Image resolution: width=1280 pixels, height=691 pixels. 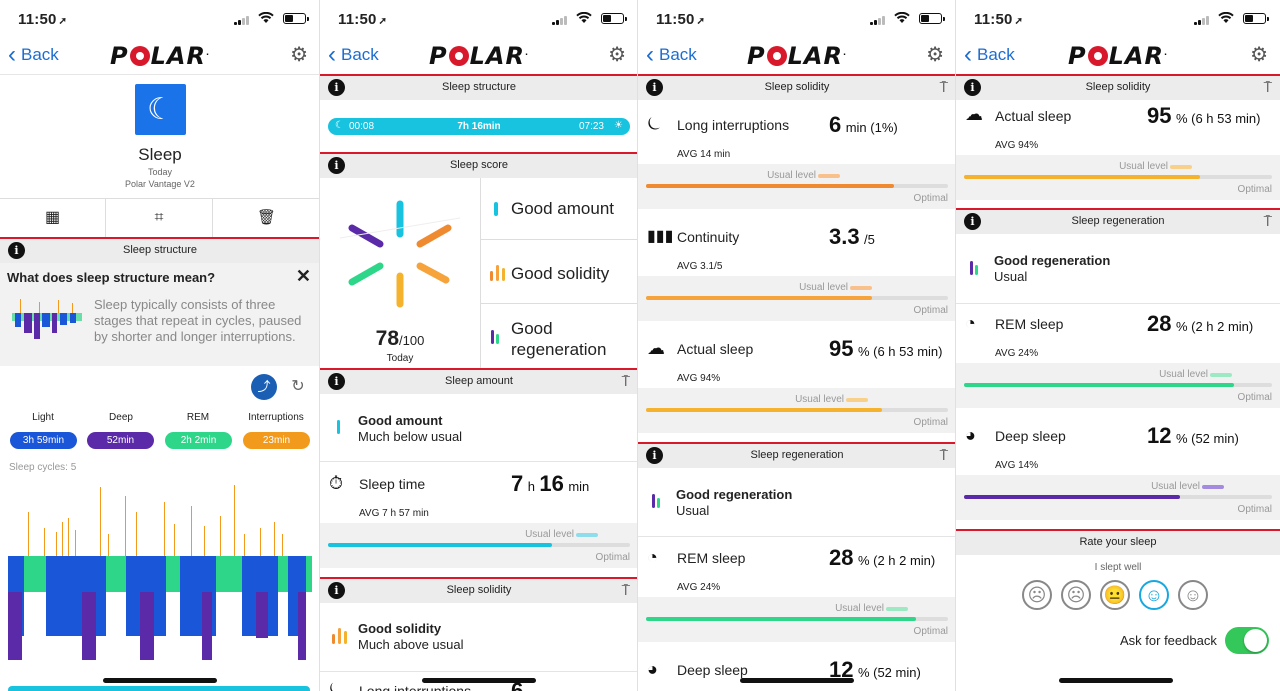 I want to click on section-header-sleep-structure: i Sleep structure, so click(x=479, y=87).